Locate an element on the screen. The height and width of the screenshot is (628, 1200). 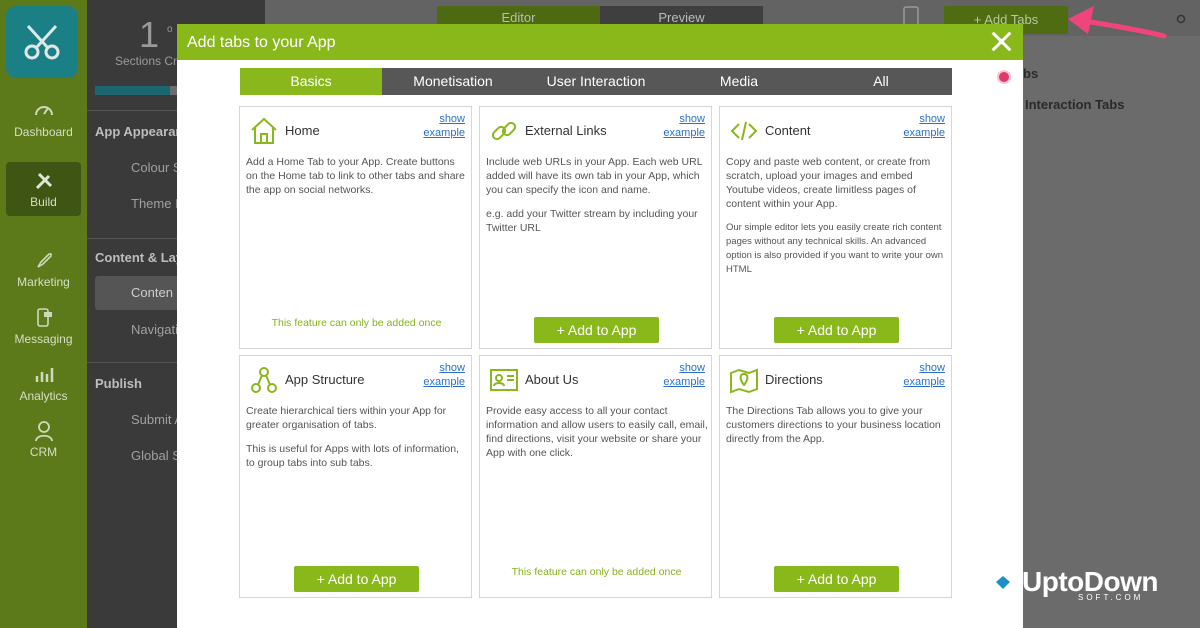
modal-header: Add tabs to your App is located at coordinates (600, 42).